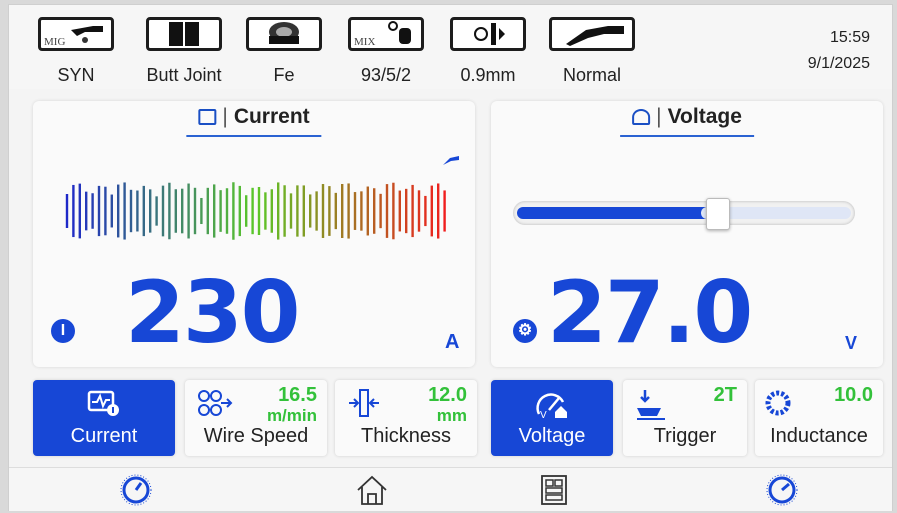 The height and width of the screenshot is (513, 897). I want to click on thickness-unit: mm, so click(451, 415).